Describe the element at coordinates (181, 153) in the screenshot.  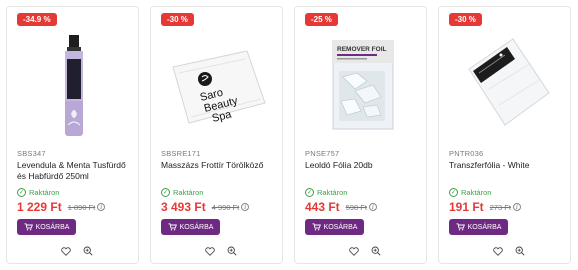
I see `product-sku: SBSRE171` at that location.